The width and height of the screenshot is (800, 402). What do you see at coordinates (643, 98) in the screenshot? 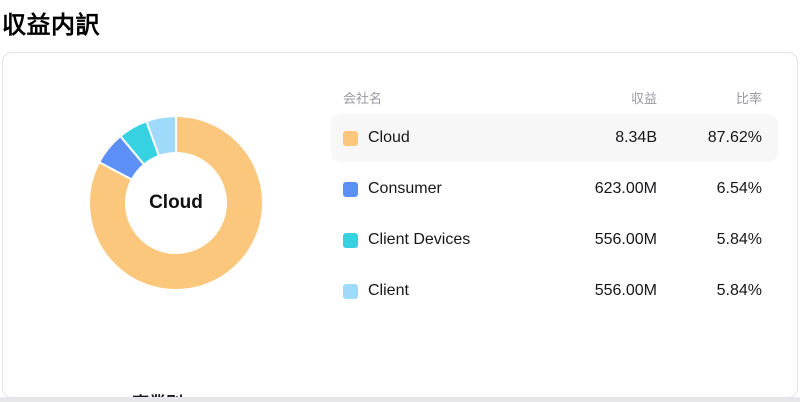
I see `header-revenue: 収益` at bounding box center [643, 98].